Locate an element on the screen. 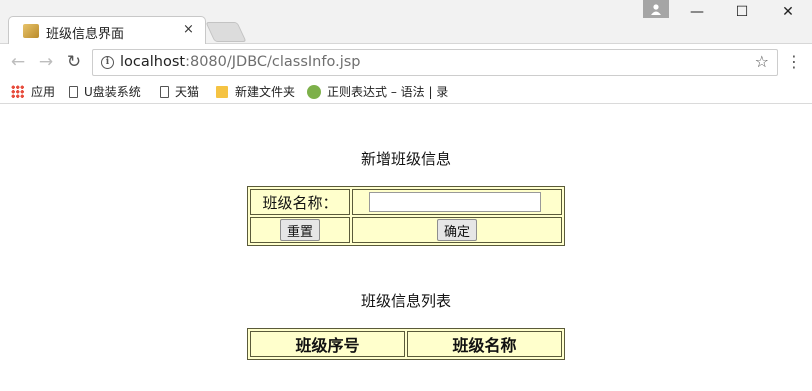  reset-cell: 重置 is located at coordinates (300, 230).